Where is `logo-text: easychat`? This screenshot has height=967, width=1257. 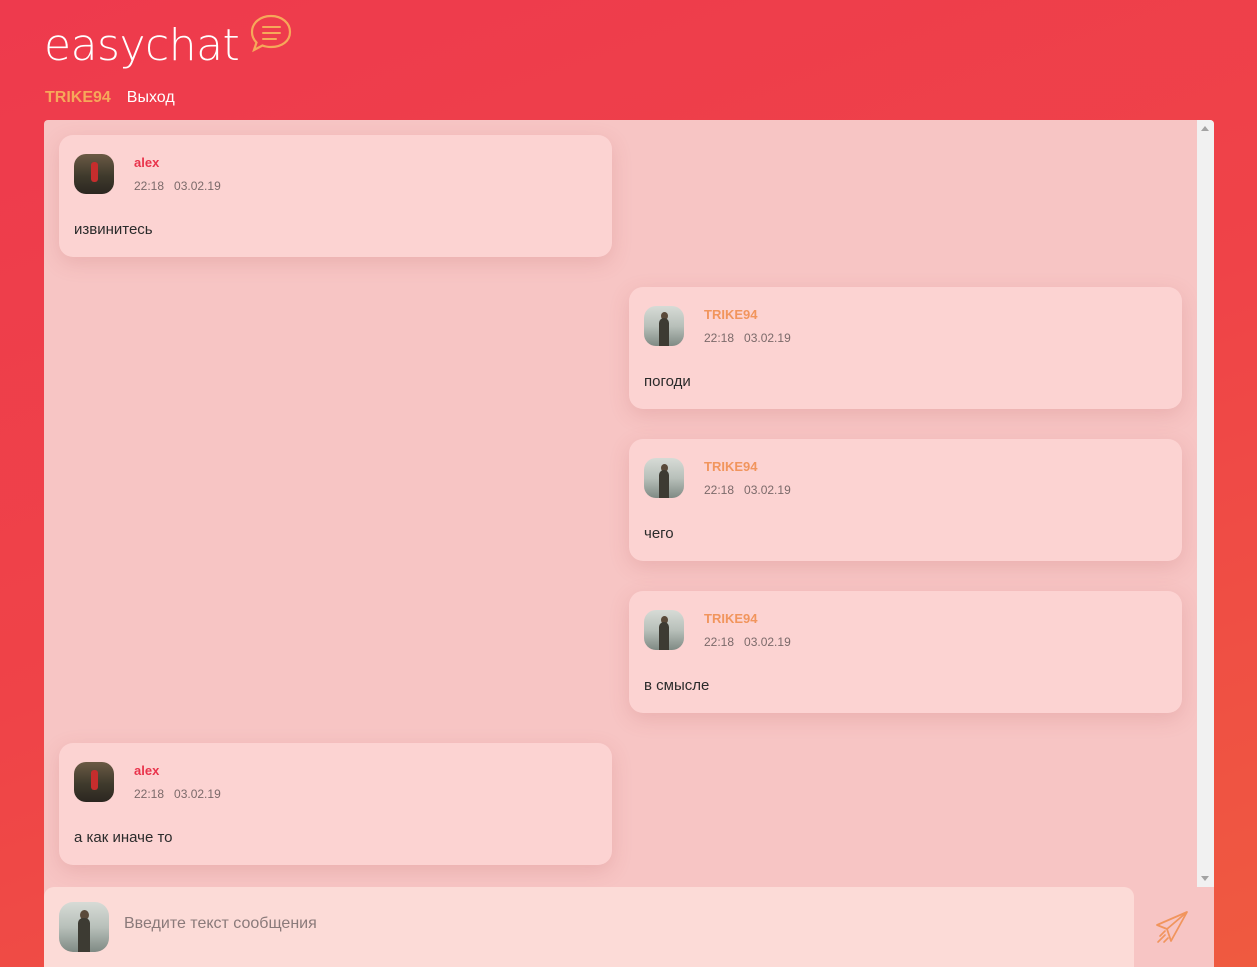
logo-text: easychat is located at coordinates (142, 45).